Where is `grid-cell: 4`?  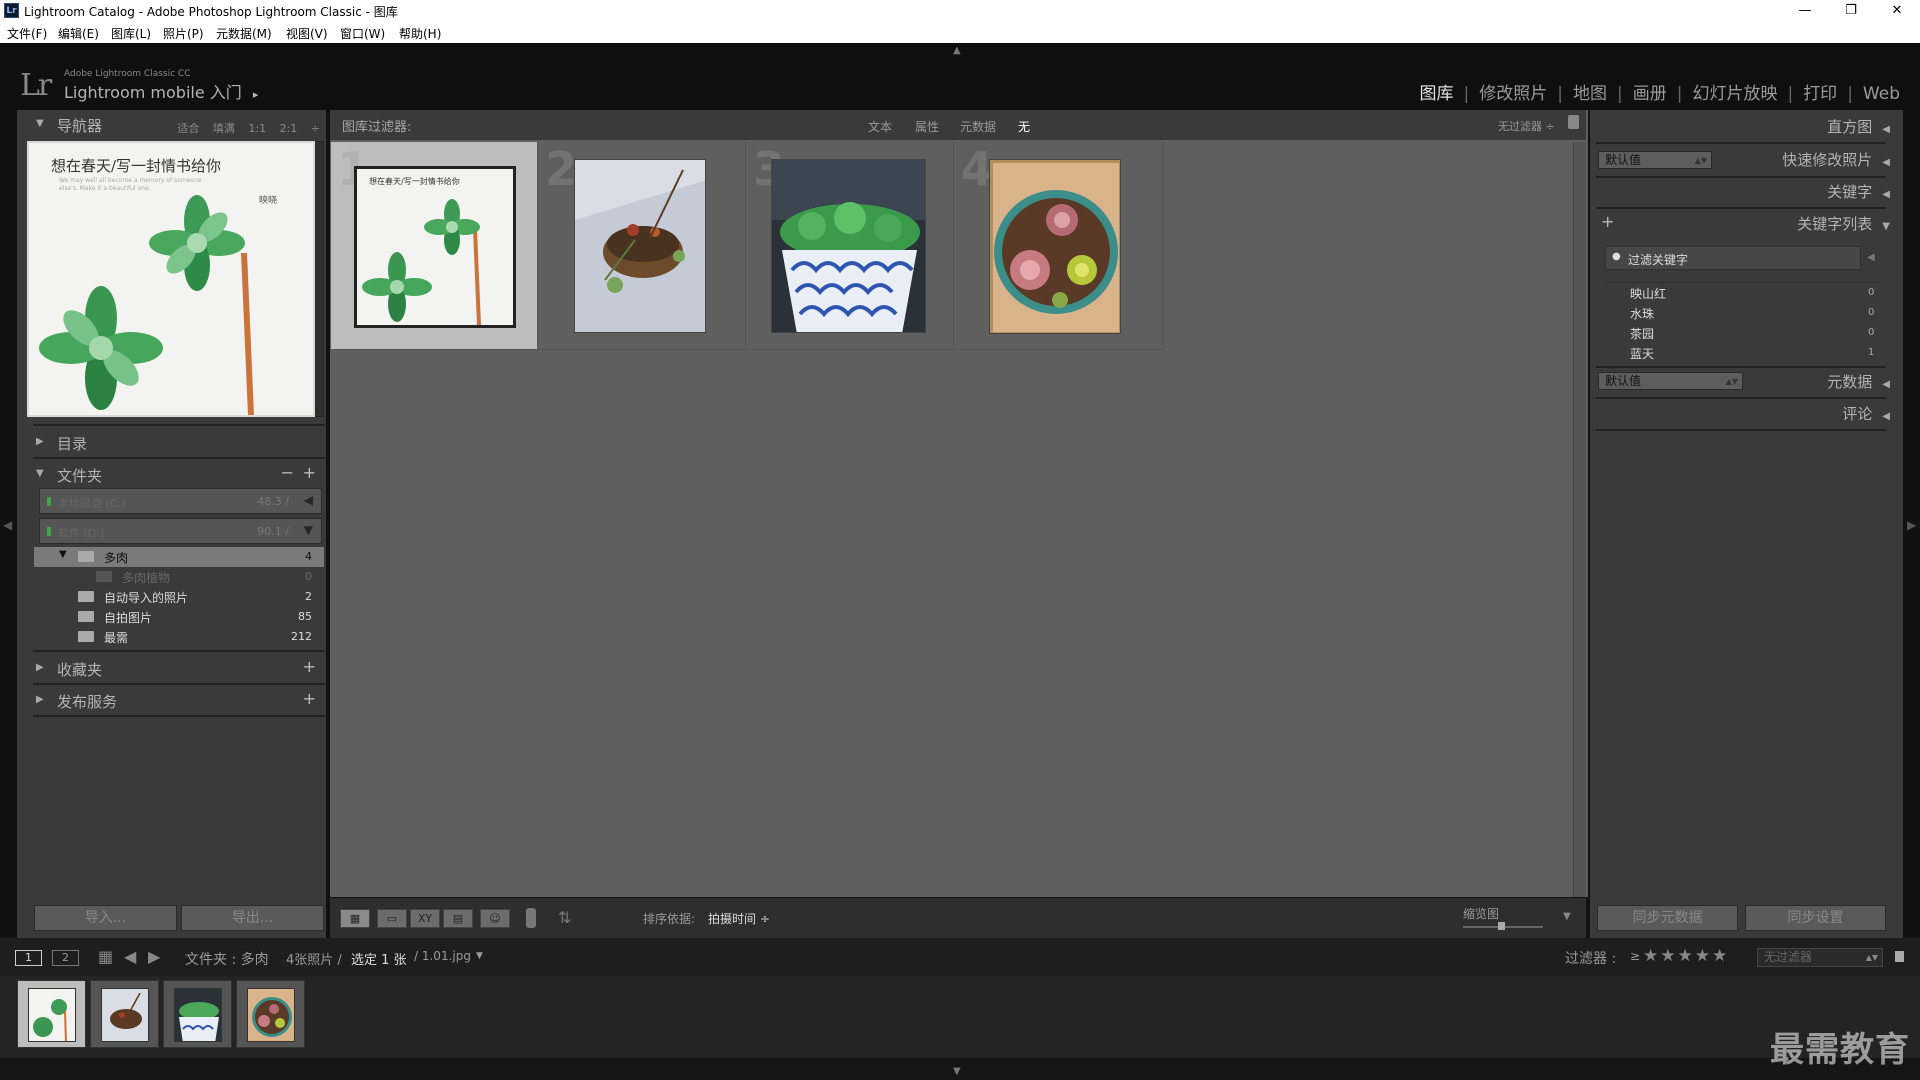
grid-cell: 4 is located at coordinates (1058, 245).